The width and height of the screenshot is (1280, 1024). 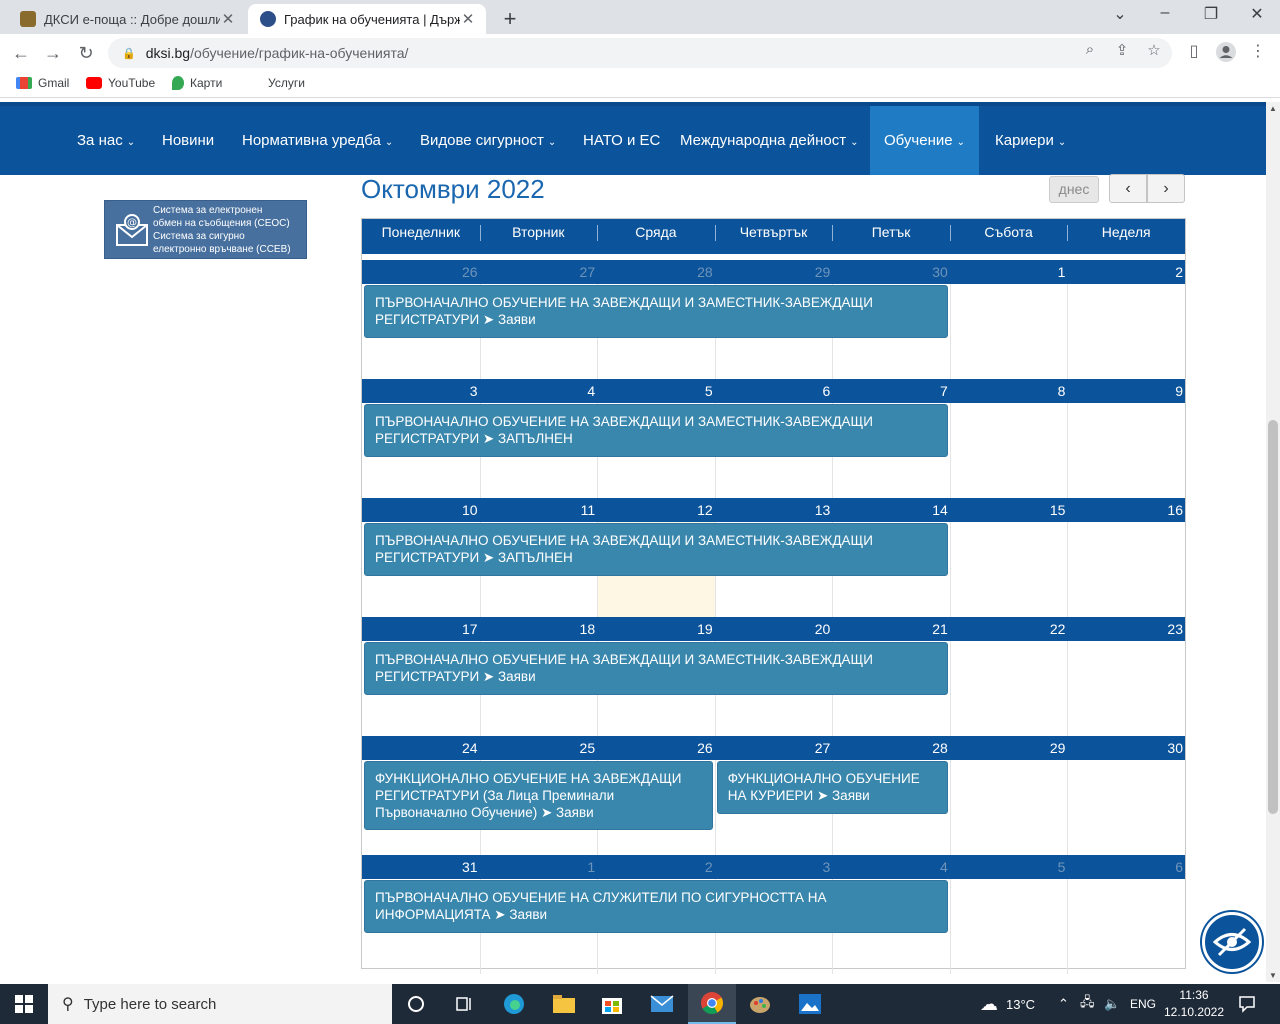 I want to click on volume-icon: 🔈, so click(x=1112, y=1004).